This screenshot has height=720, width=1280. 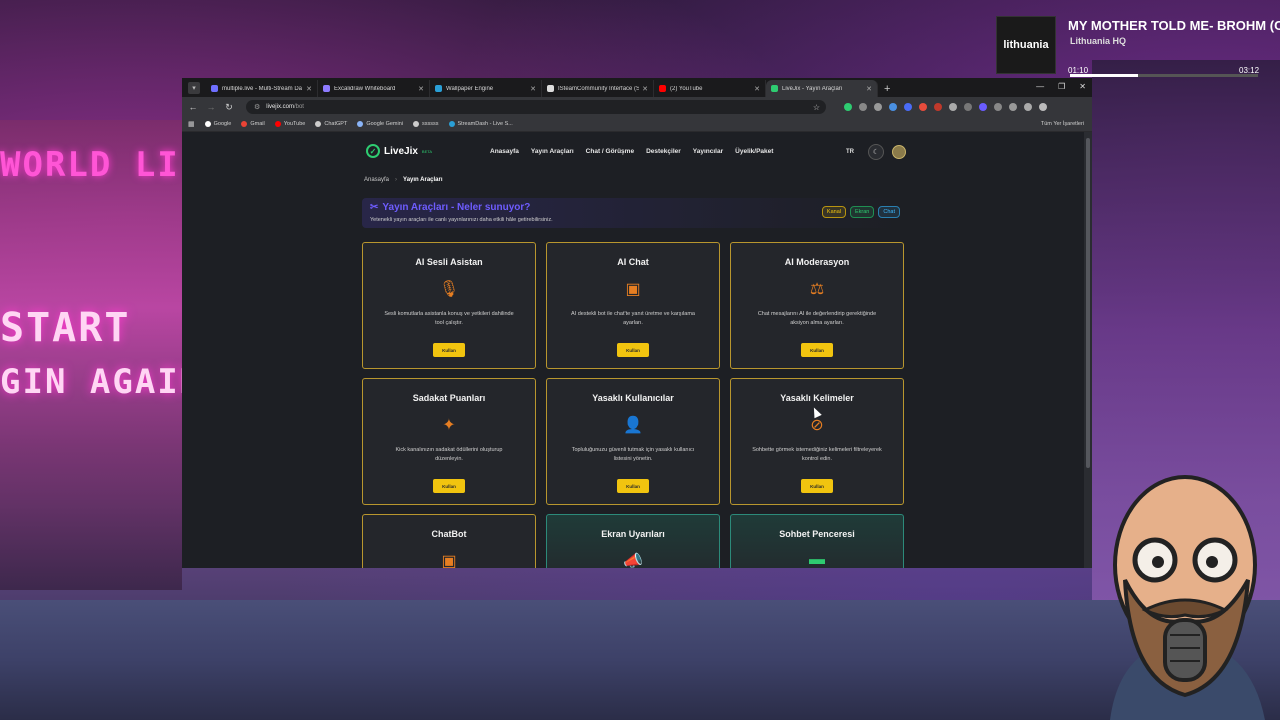 What do you see at coordinates (708, 151) in the screenshot?
I see `nav-link: Yayıncılar` at bounding box center [708, 151].